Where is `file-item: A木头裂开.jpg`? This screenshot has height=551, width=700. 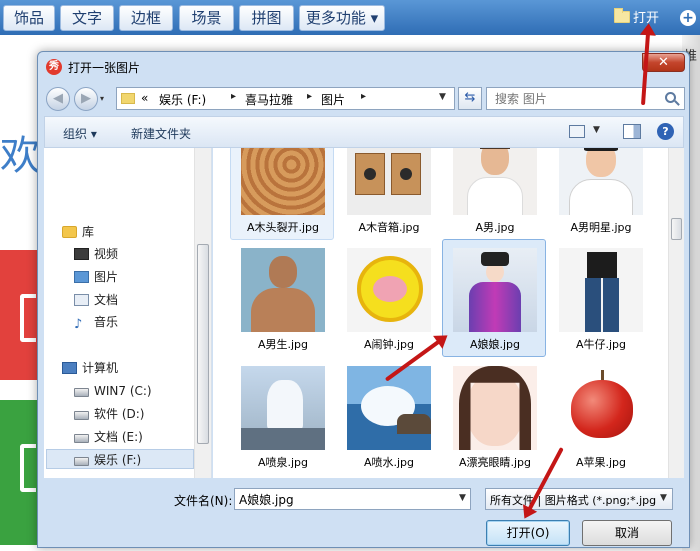 file-item: A木头裂开.jpg is located at coordinates (282, 194).